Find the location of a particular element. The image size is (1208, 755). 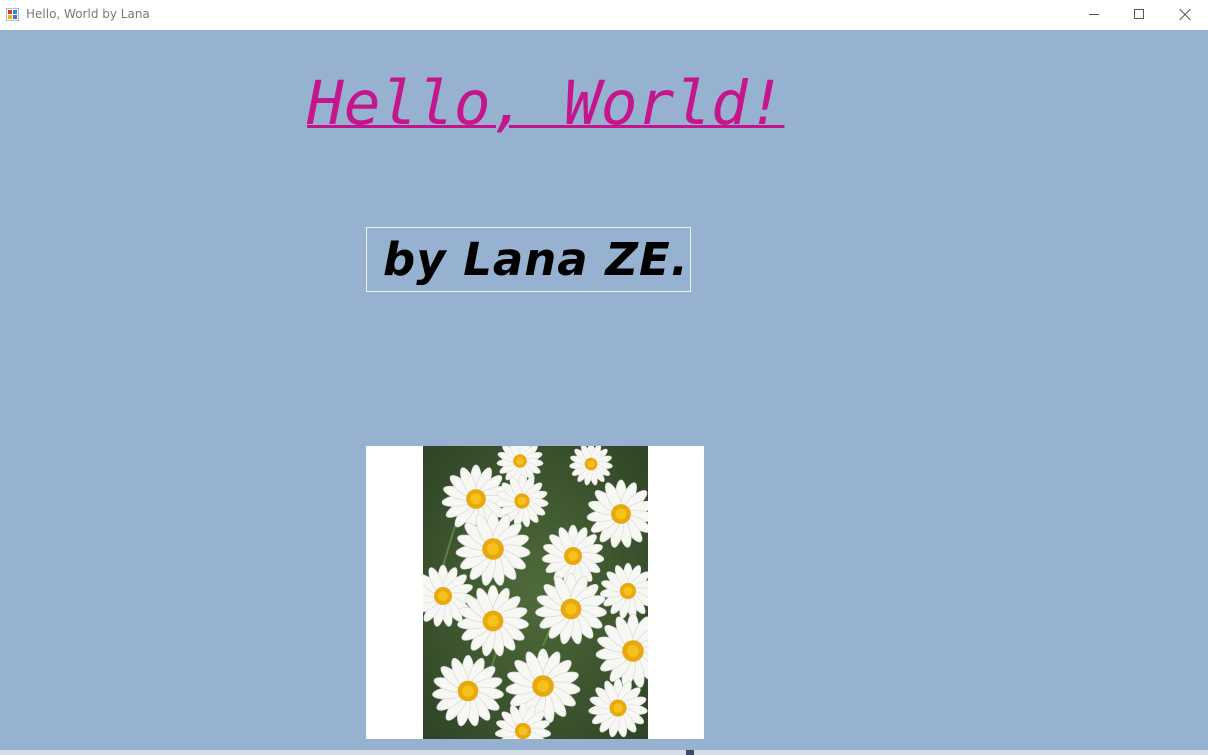

minimize-icon is located at coordinates (1094, 14).